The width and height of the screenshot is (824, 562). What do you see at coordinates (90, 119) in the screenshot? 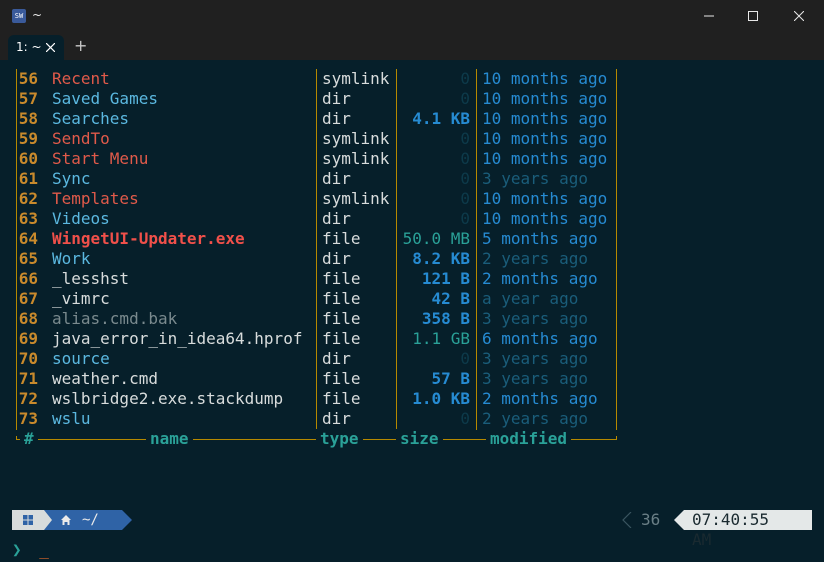
I see `file-name: Searches` at bounding box center [90, 119].